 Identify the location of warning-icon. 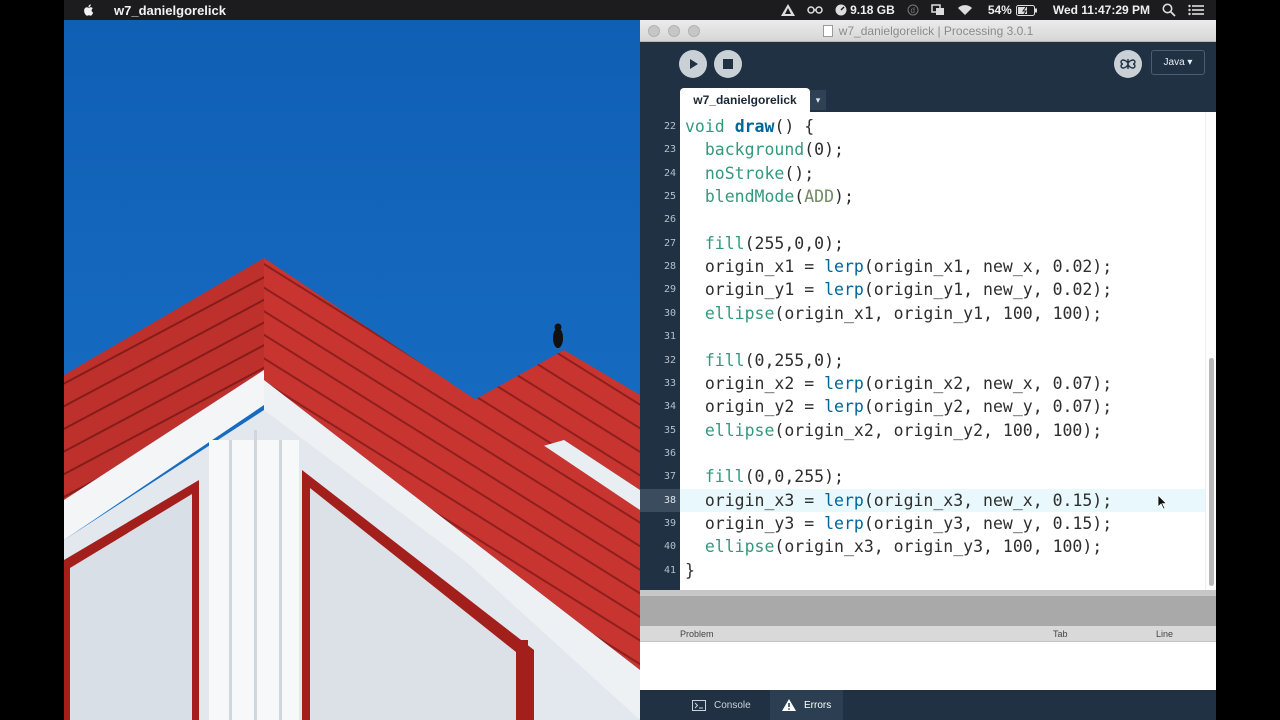
(789, 705).